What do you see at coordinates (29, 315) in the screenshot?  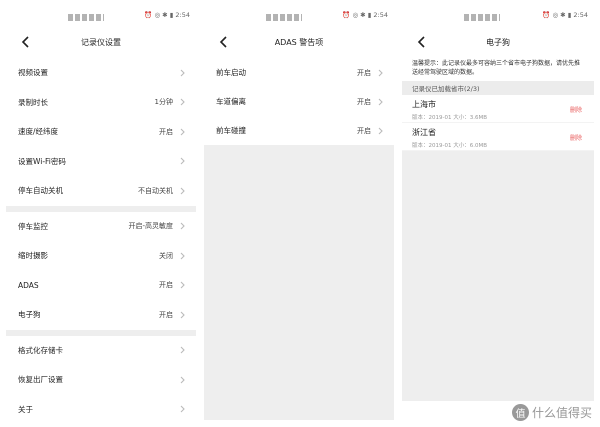 I see `row-label: 电子狗` at bounding box center [29, 315].